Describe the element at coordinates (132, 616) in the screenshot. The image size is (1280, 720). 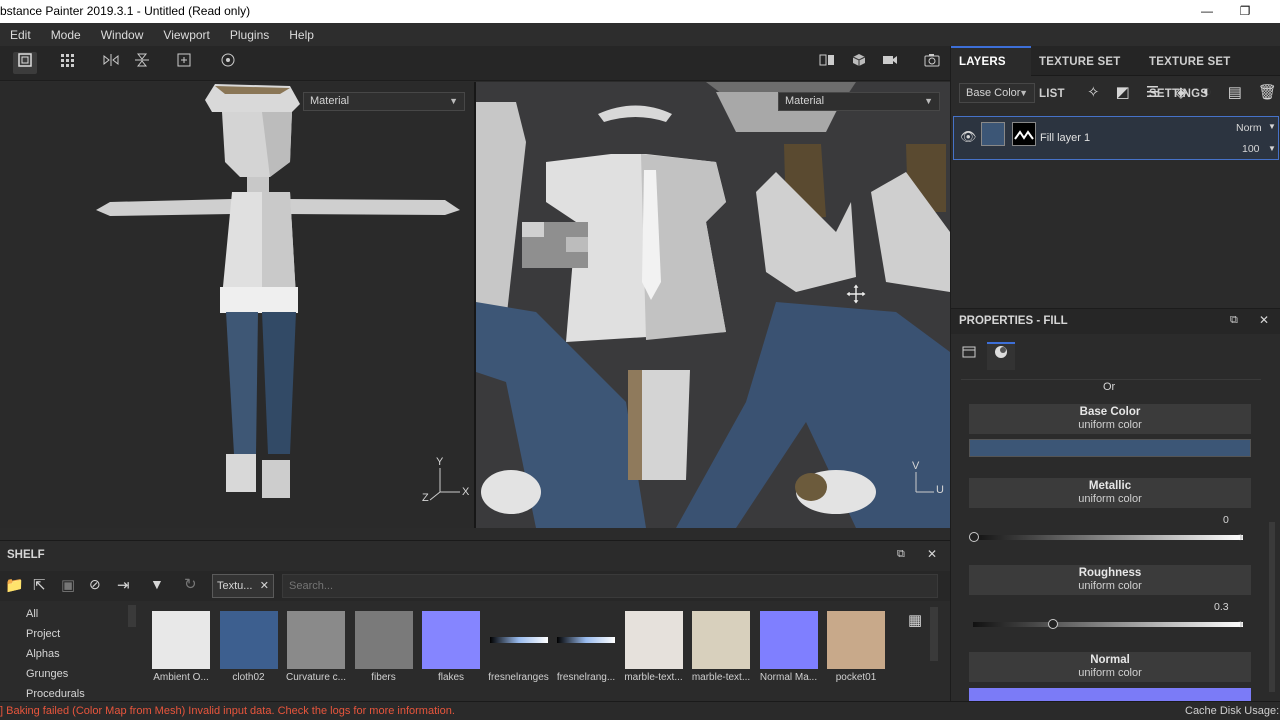
I see `category-scrollbar` at that location.